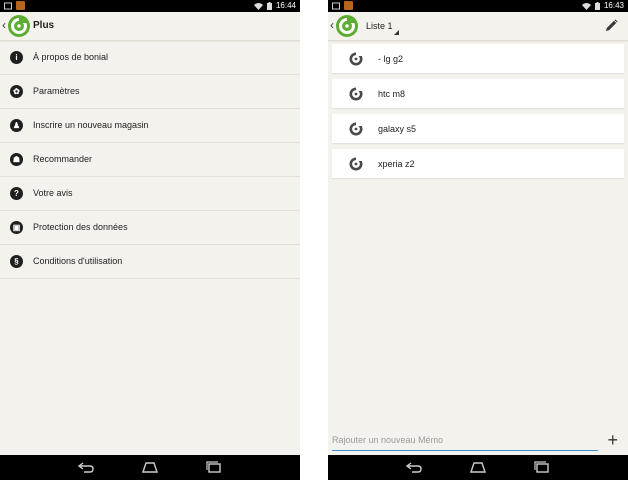 The height and width of the screenshot is (480, 628). What do you see at coordinates (478, 6) in the screenshot?
I see `status-bar: 16:43` at bounding box center [478, 6].